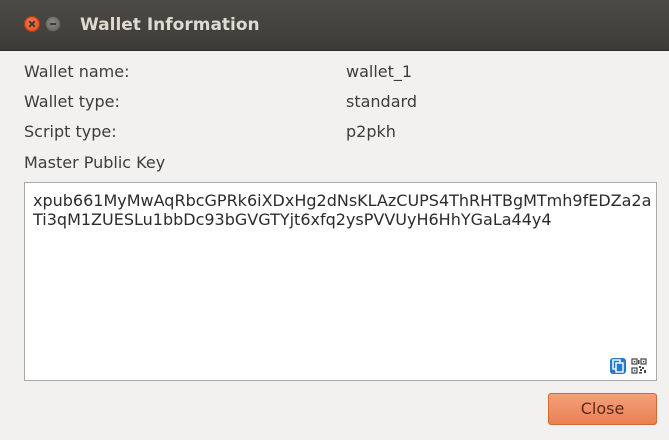 The width and height of the screenshot is (669, 440). Describe the element at coordinates (379, 71) in the screenshot. I see `wallet-name-value: wallet_1` at that location.